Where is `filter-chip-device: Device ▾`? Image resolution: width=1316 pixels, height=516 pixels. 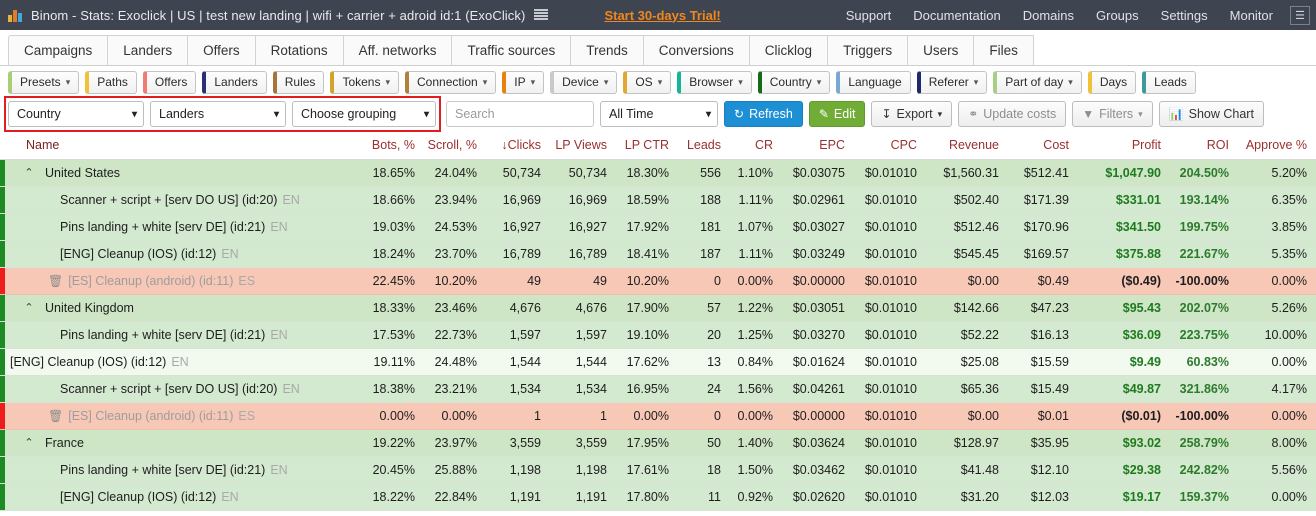 filter-chip-device: Device ▾ is located at coordinates (584, 82).